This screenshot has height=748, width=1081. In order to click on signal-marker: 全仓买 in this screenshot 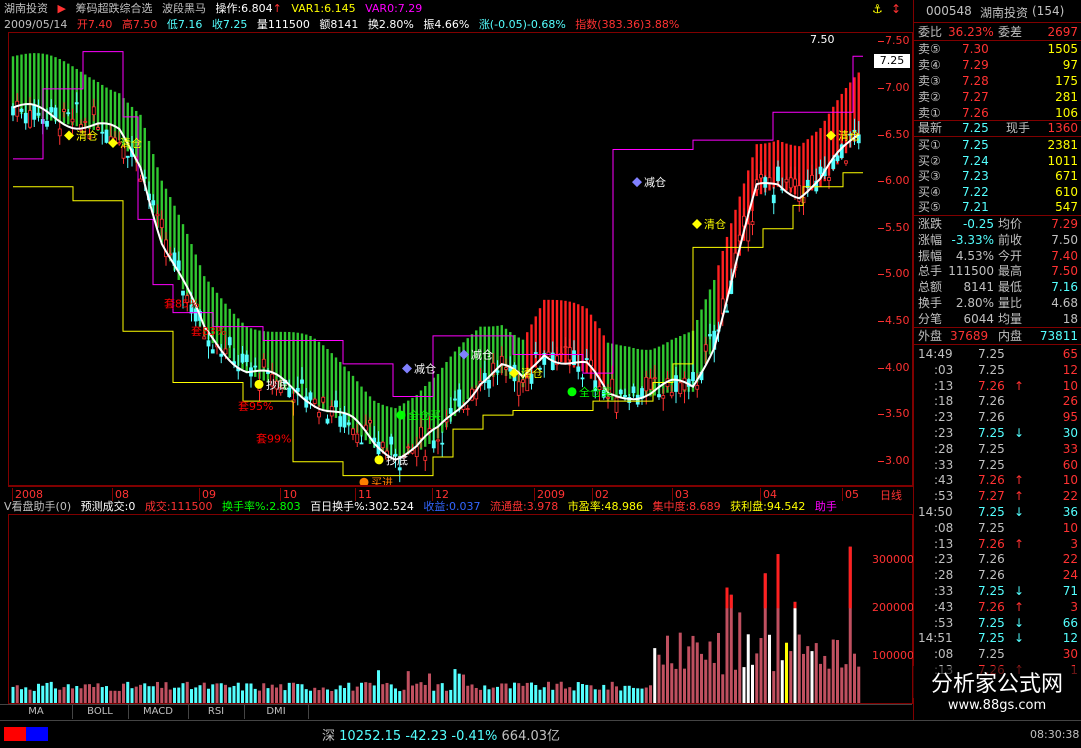, I will do `click(590, 392)`.